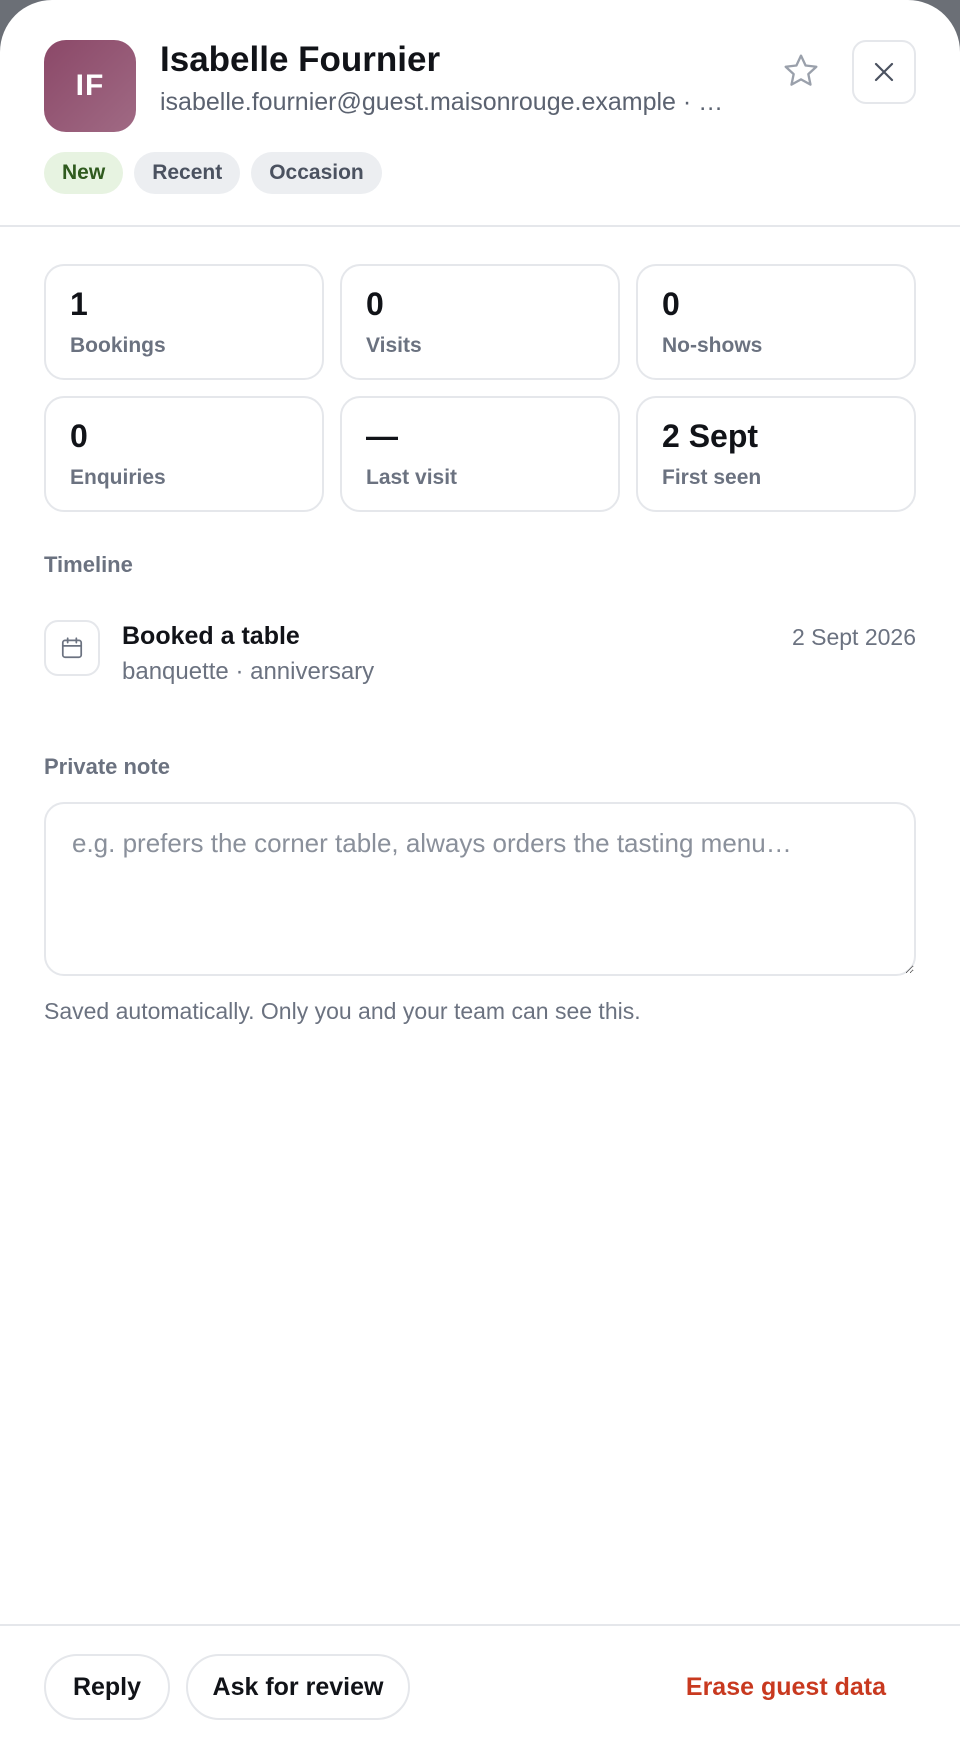 The width and height of the screenshot is (960, 1744). I want to click on tag-new: New, so click(84, 173).